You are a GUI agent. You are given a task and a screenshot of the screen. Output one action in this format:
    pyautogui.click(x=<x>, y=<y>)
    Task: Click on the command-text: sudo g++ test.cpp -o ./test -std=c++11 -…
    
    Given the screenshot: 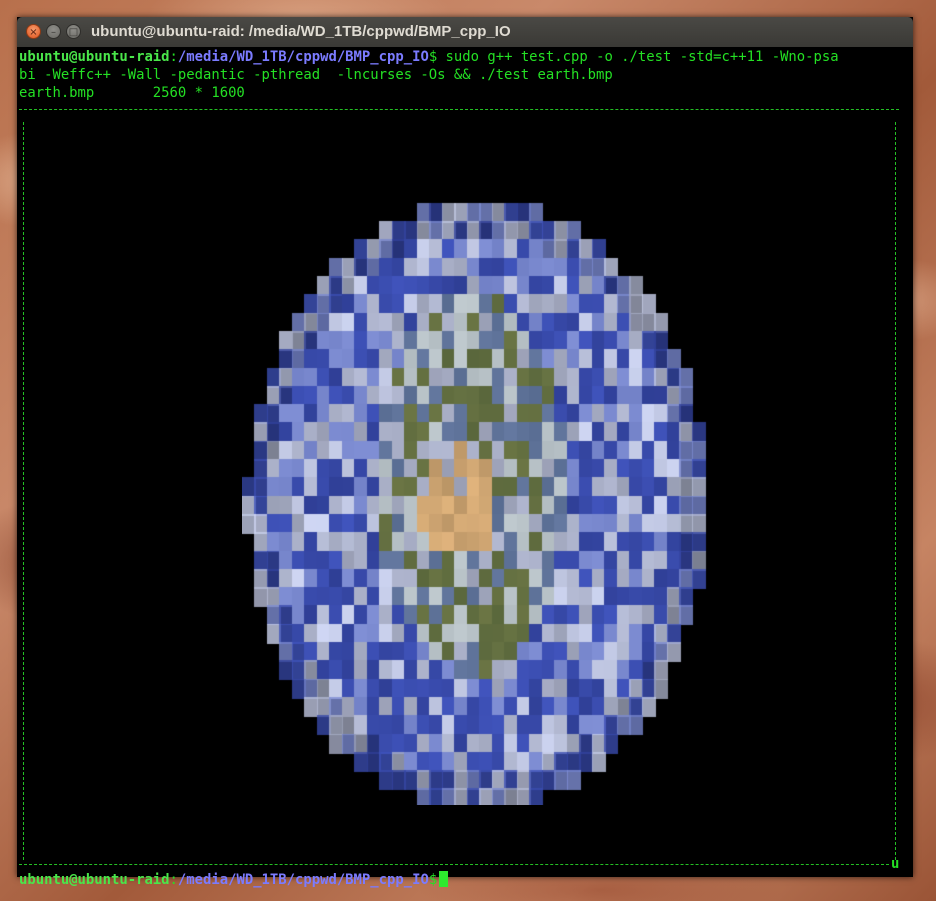 What is the action you would take?
    pyautogui.click(x=638, y=57)
    